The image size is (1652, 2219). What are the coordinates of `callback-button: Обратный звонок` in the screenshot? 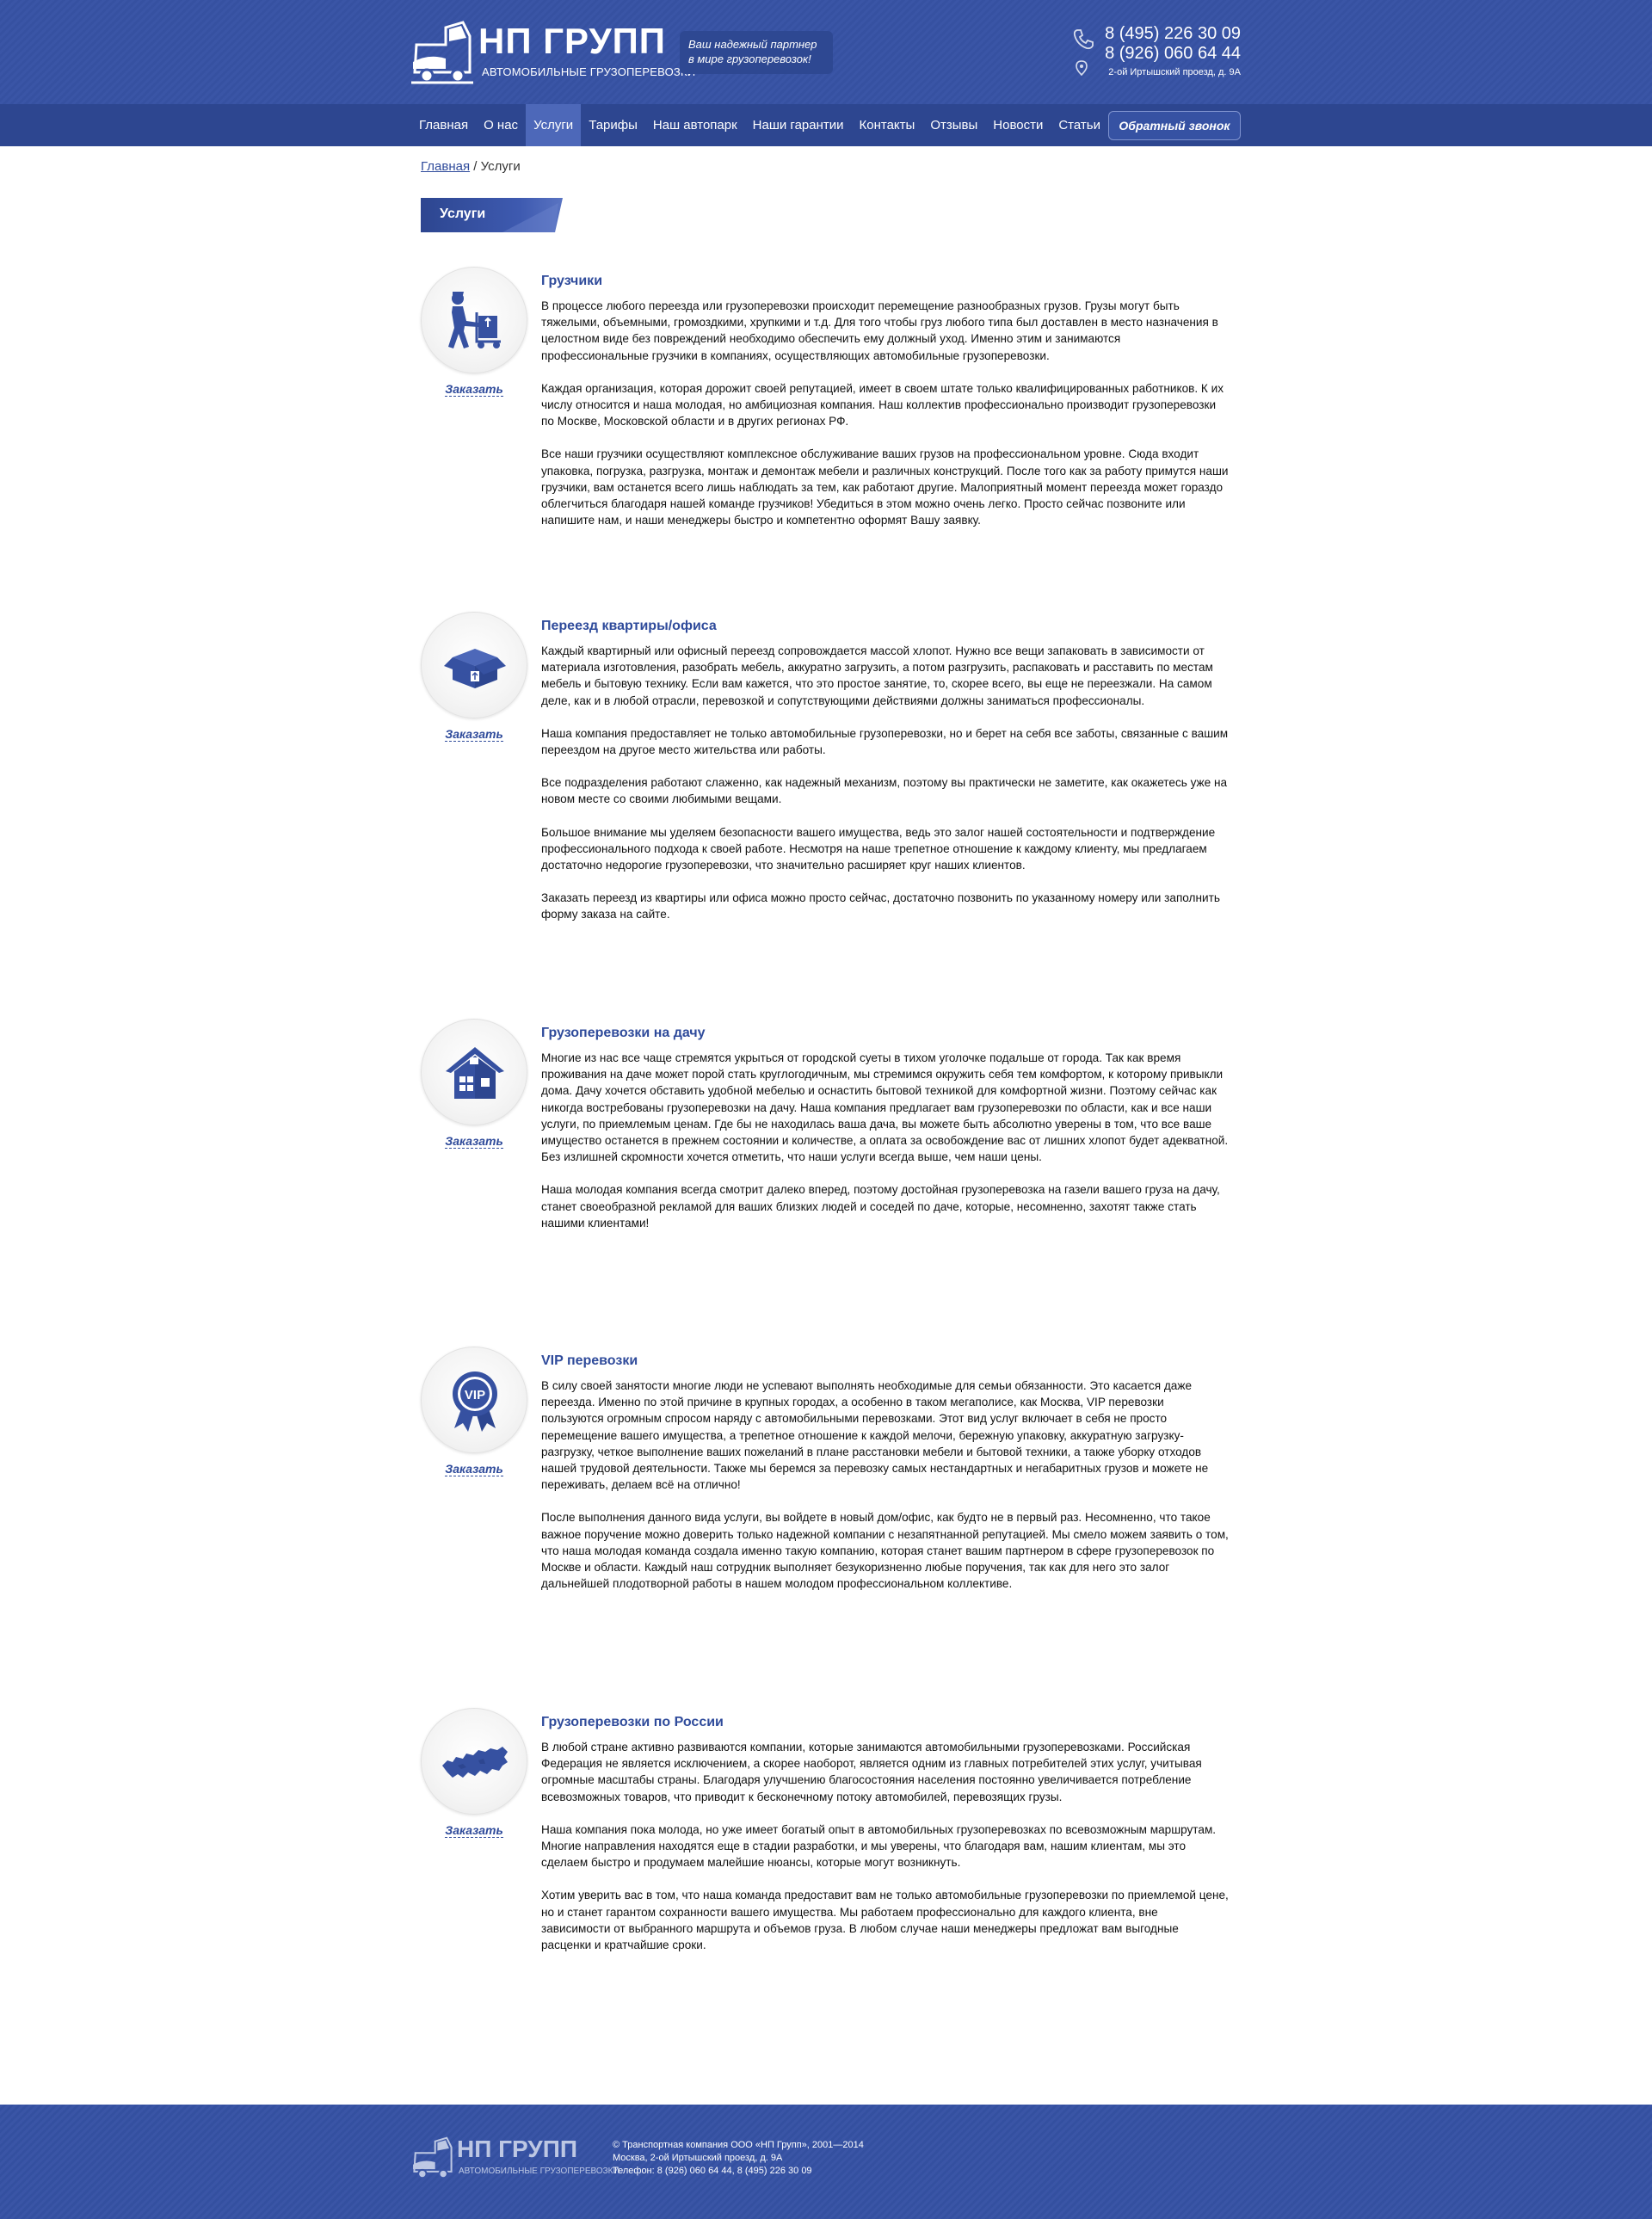 It's located at (1174, 125).